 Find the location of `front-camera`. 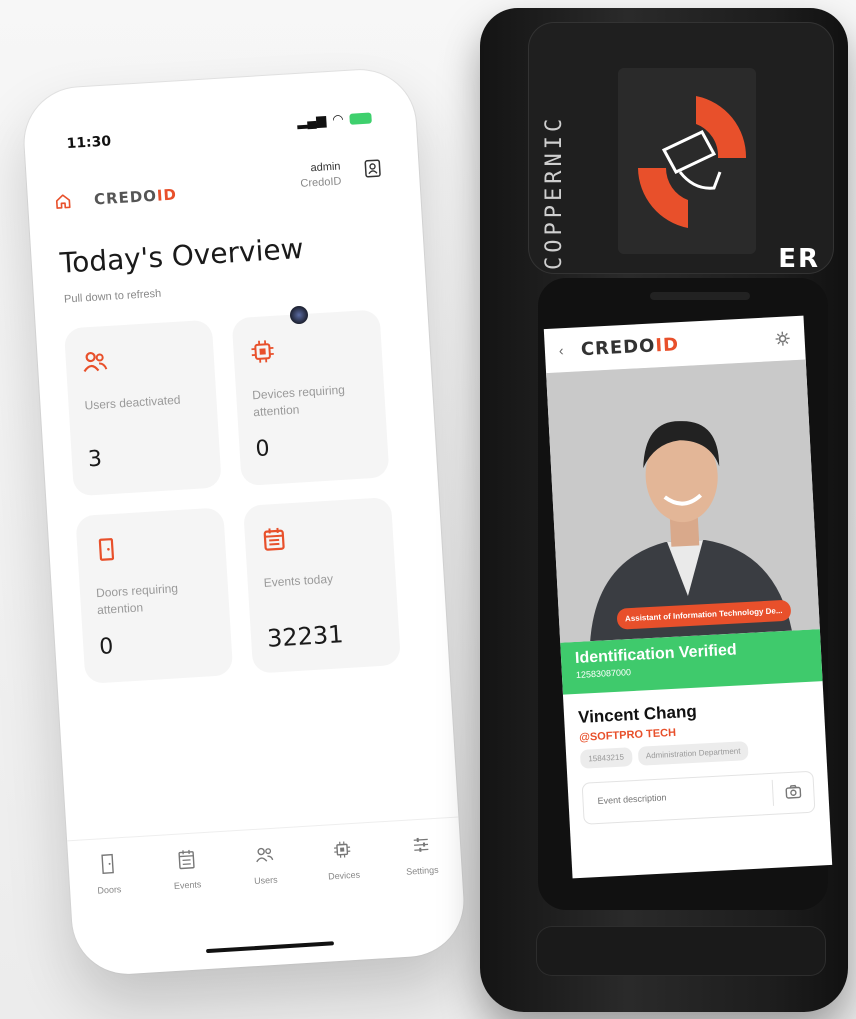

front-camera is located at coordinates (299, 315).